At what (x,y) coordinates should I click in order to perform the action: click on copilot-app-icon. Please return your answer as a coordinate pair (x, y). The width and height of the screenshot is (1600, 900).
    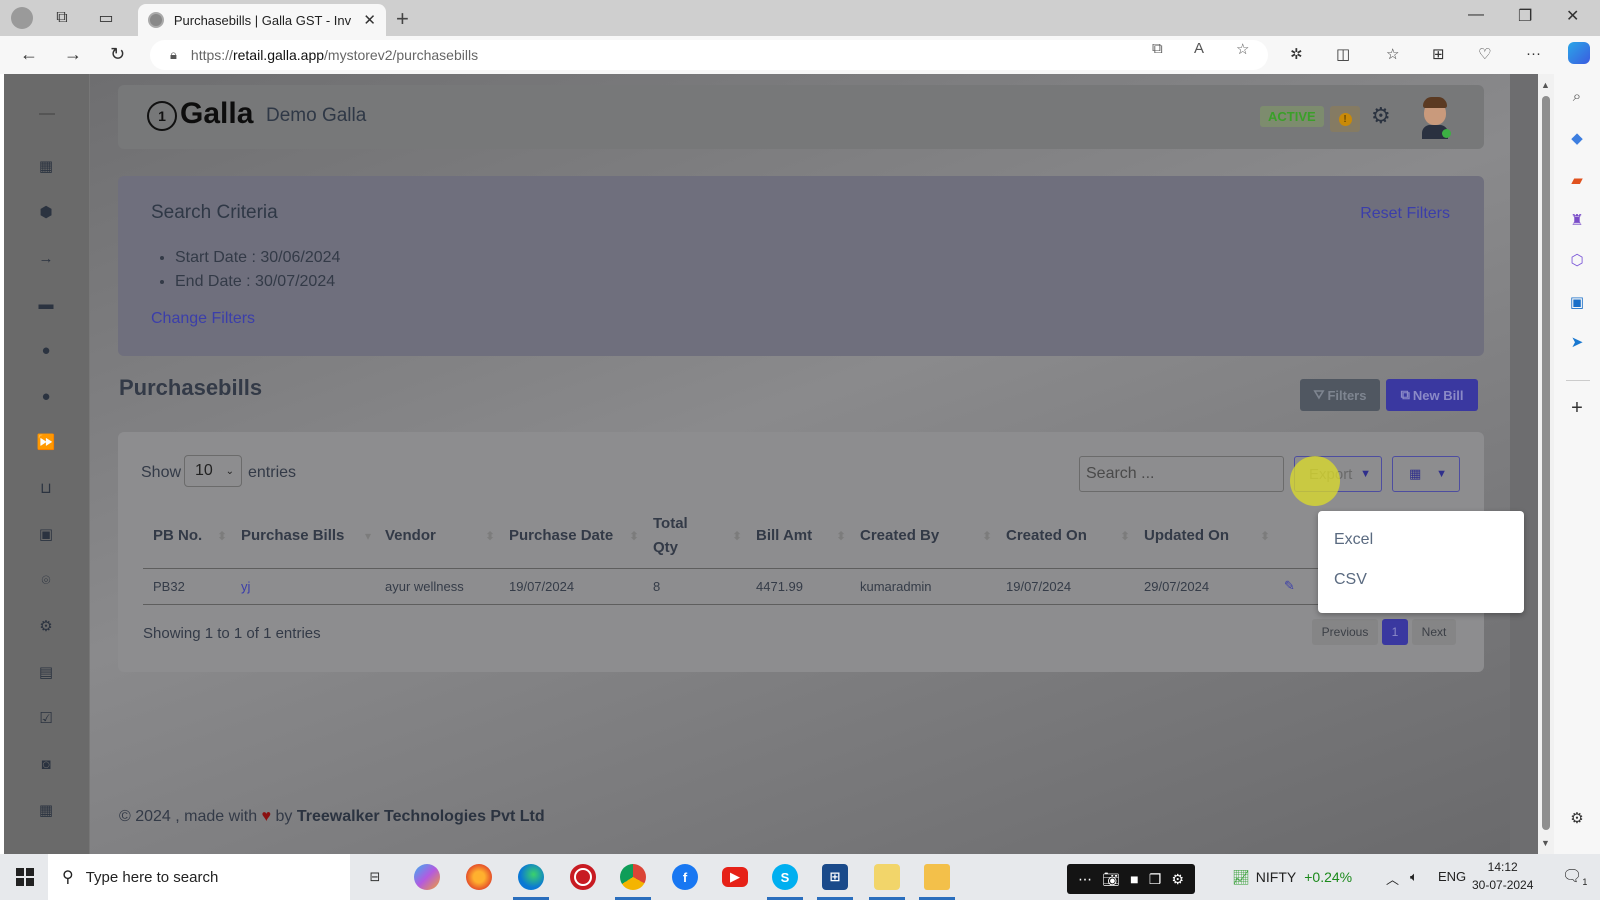
    Looking at the image, I should click on (427, 877).